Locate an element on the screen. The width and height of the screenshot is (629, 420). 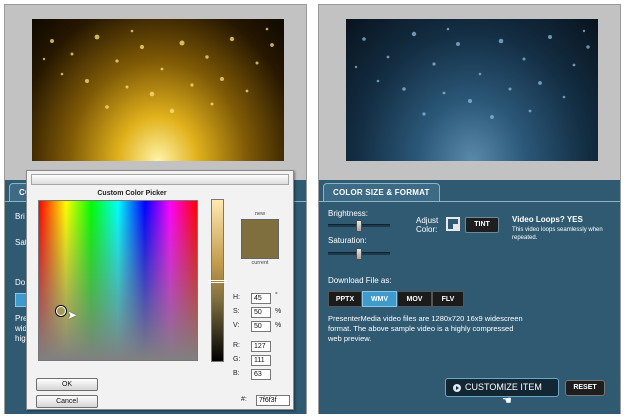
reset-button: RESET is located at coordinates (585, 388).